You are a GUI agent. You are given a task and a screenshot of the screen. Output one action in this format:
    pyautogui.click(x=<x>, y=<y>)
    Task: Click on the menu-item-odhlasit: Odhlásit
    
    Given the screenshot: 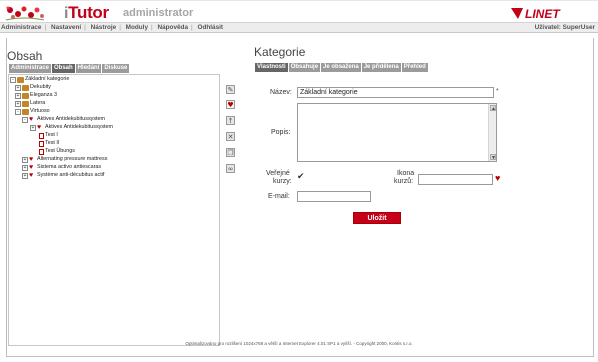 What is the action you would take?
    pyautogui.click(x=210, y=27)
    